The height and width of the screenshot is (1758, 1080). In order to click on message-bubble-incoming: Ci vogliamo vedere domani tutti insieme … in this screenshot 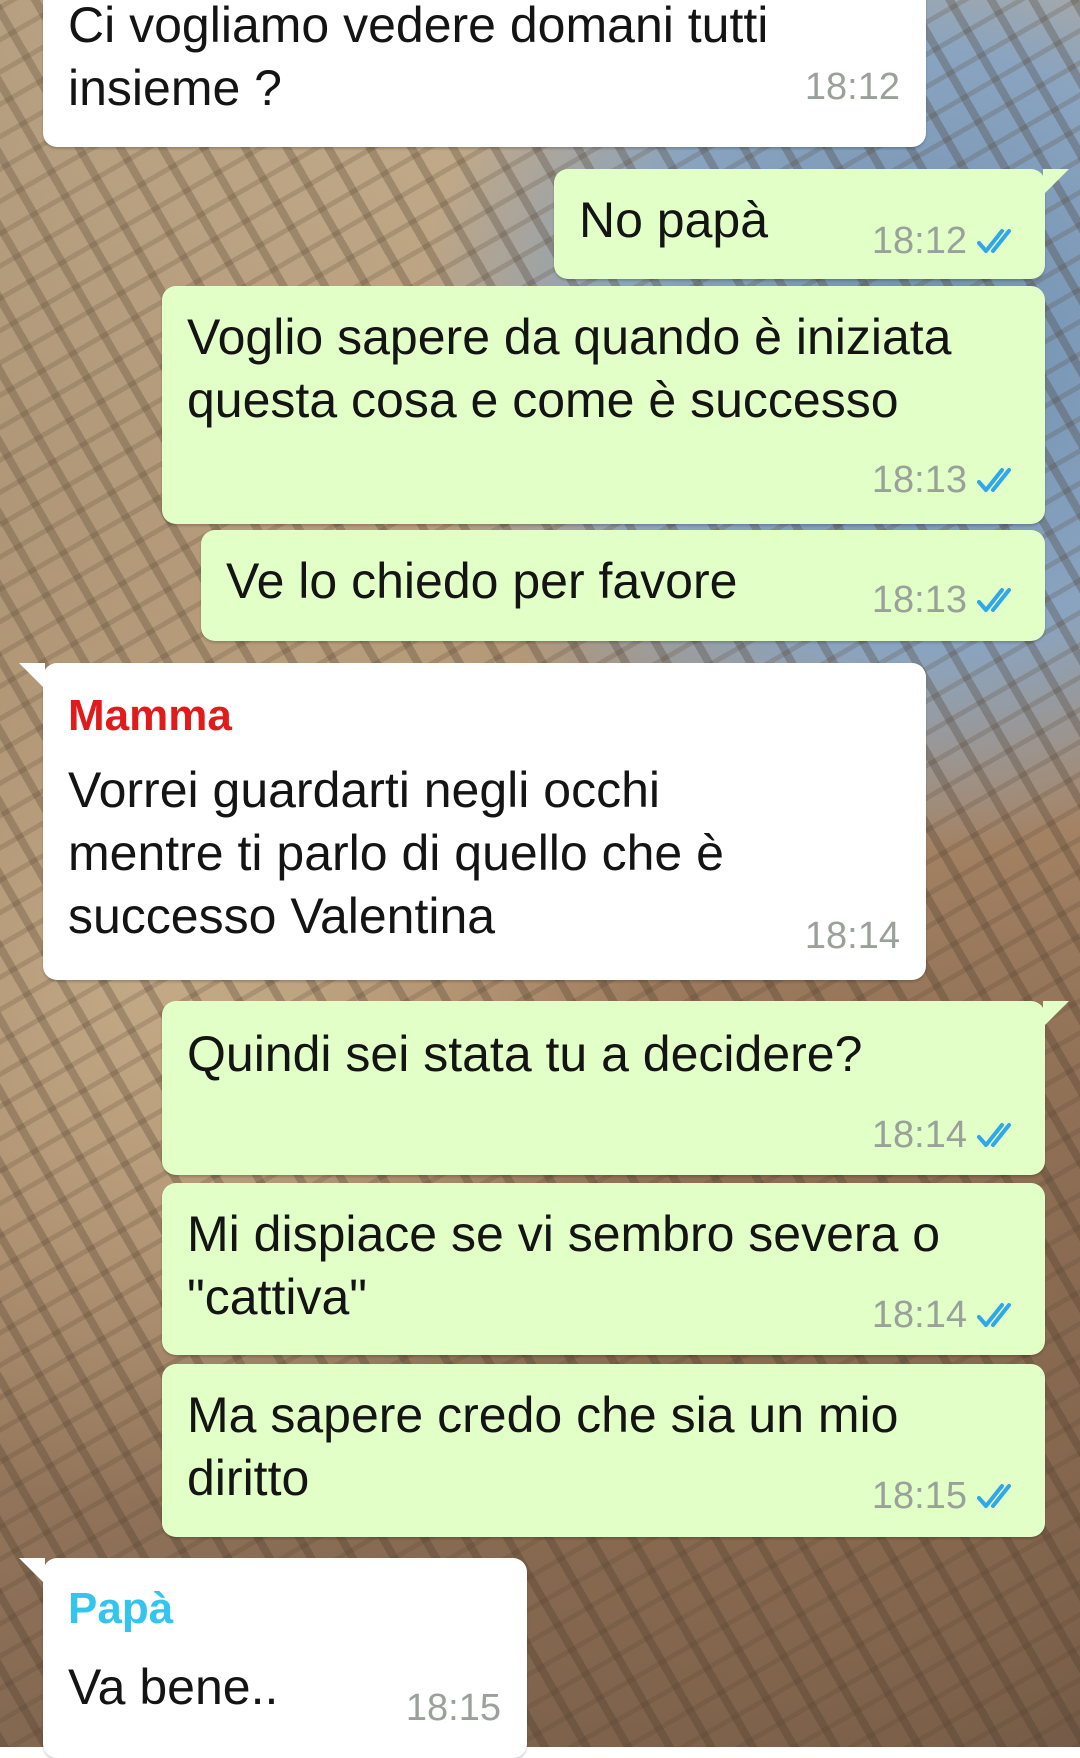, I will do `click(484, 73)`.